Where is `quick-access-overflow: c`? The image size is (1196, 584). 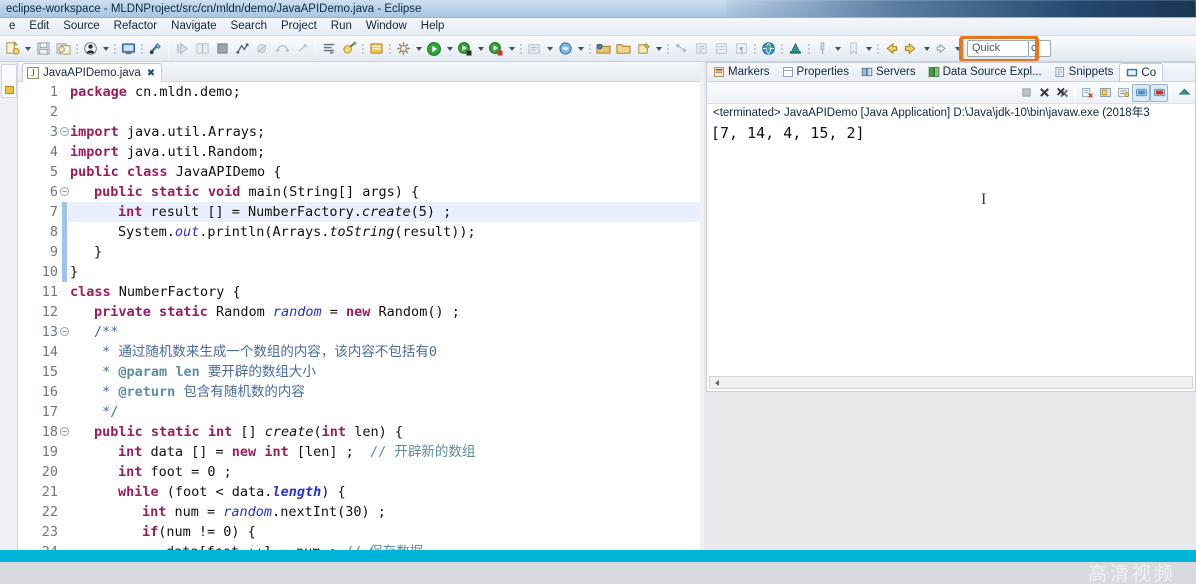 quick-access-overflow: c is located at coordinates (1040, 48).